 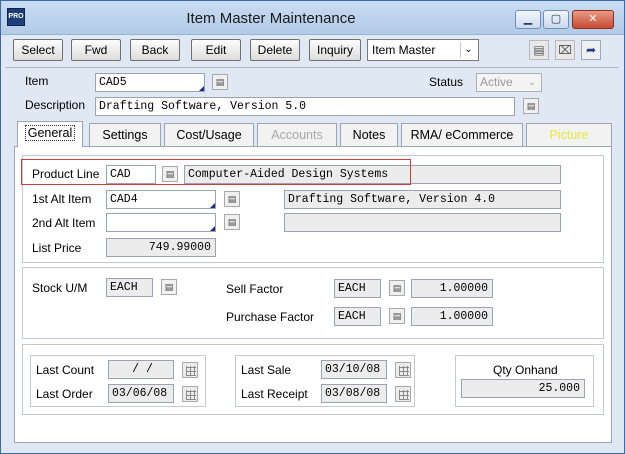 I want to click on product-line-description: Computer-Aided Design Systems, so click(x=372, y=174).